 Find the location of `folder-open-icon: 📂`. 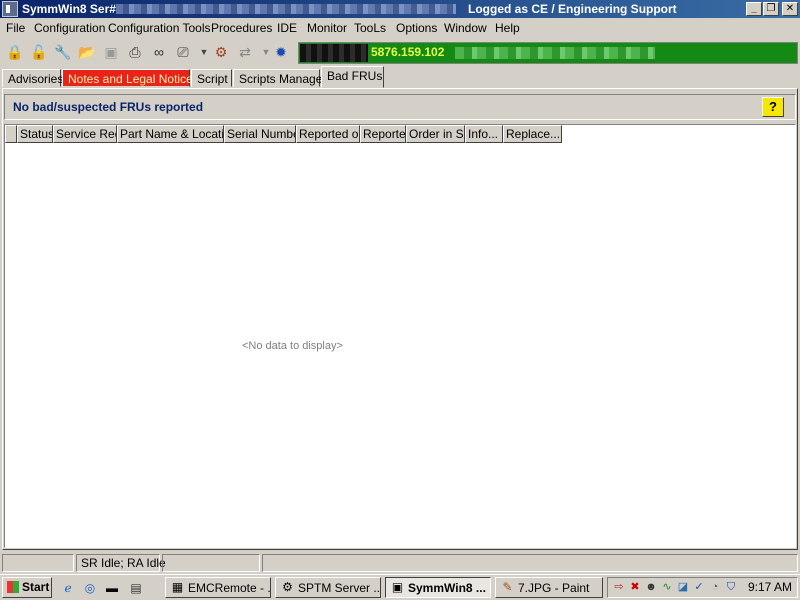

folder-open-icon: 📂 is located at coordinates (87, 52).